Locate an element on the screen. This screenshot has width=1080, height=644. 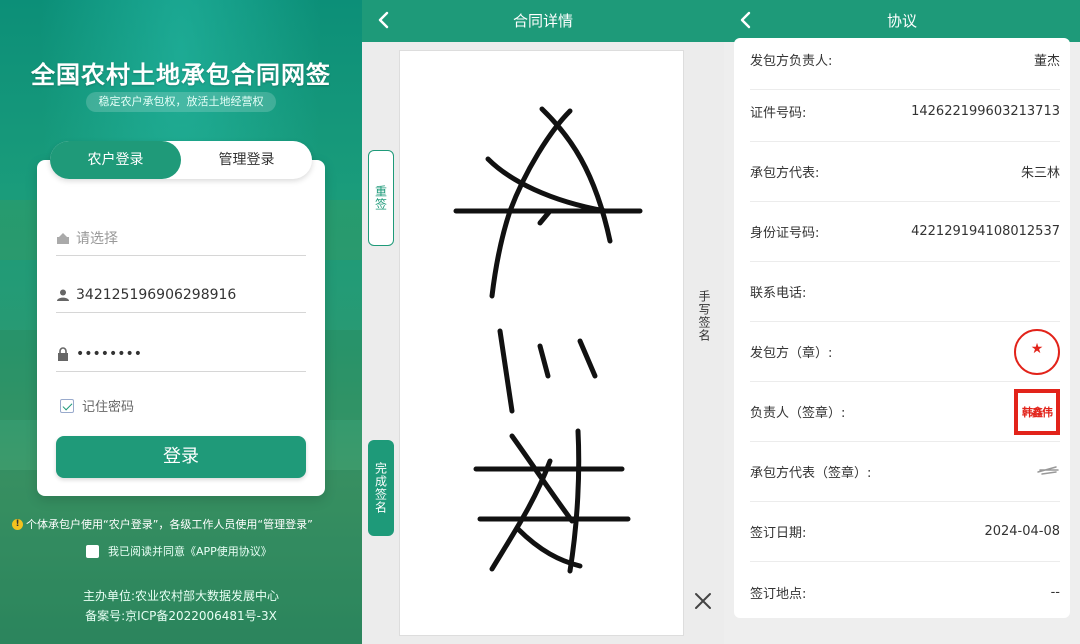
warning-icon: ! is located at coordinates (17, 524).